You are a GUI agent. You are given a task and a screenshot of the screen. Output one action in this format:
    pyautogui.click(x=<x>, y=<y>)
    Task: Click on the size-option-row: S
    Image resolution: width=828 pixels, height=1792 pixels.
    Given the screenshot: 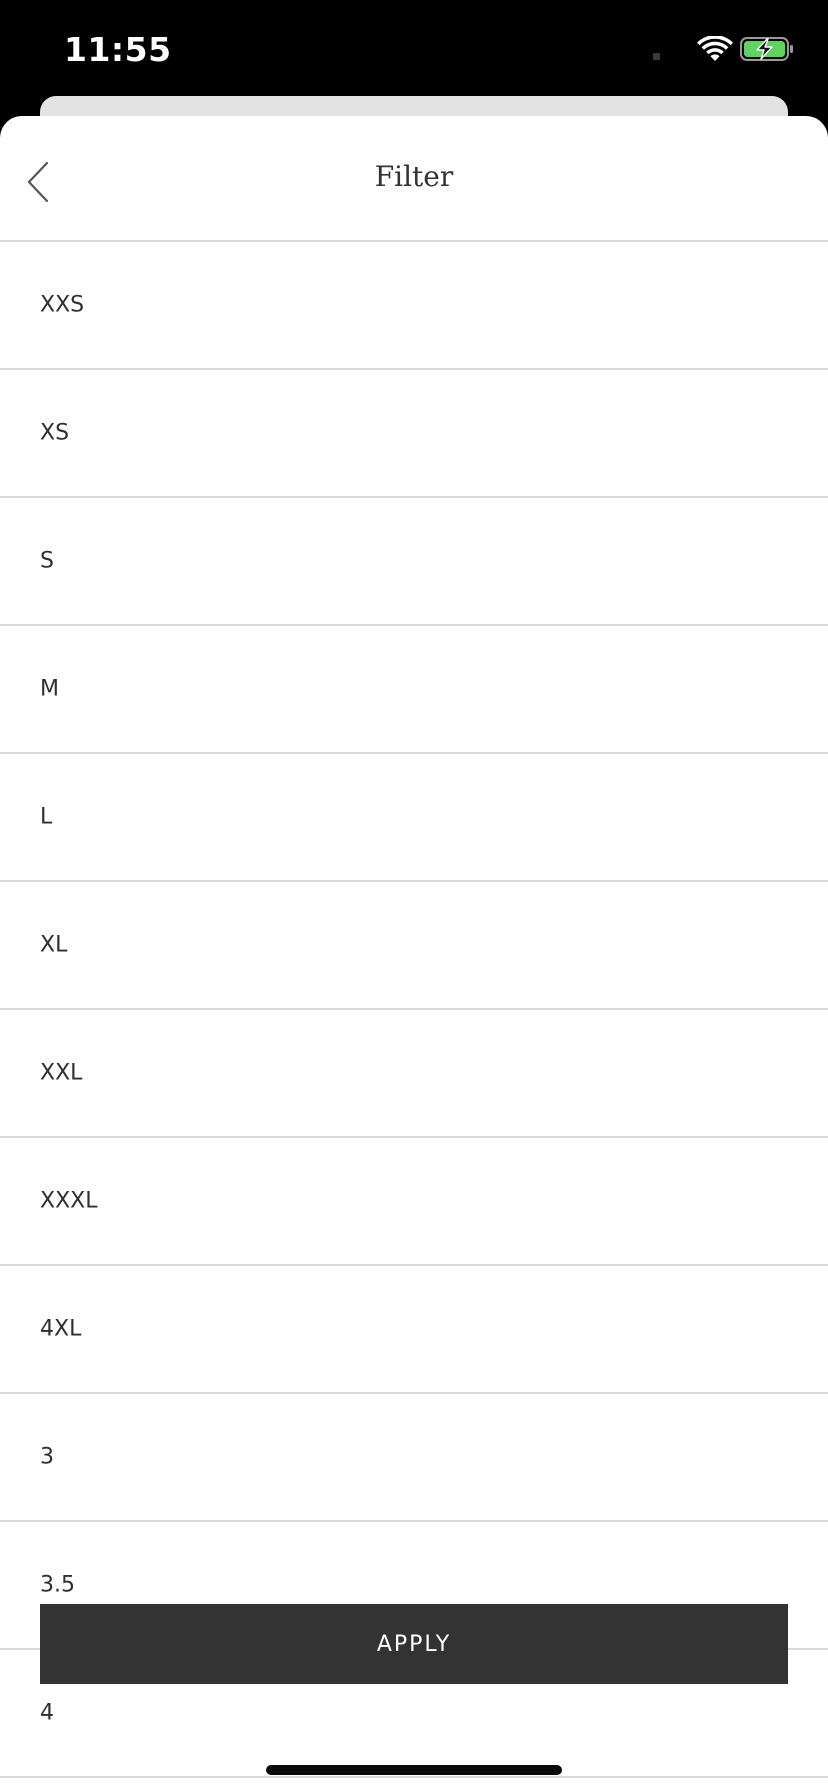 What is the action you would take?
    pyautogui.click(x=414, y=562)
    